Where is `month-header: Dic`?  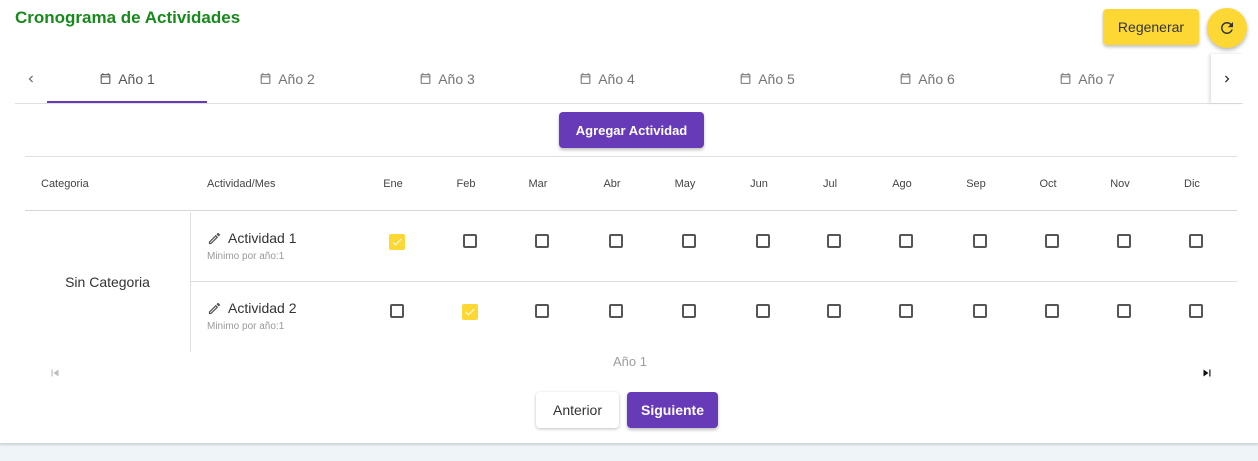
month-header: Dic is located at coordinates (1192, 184).